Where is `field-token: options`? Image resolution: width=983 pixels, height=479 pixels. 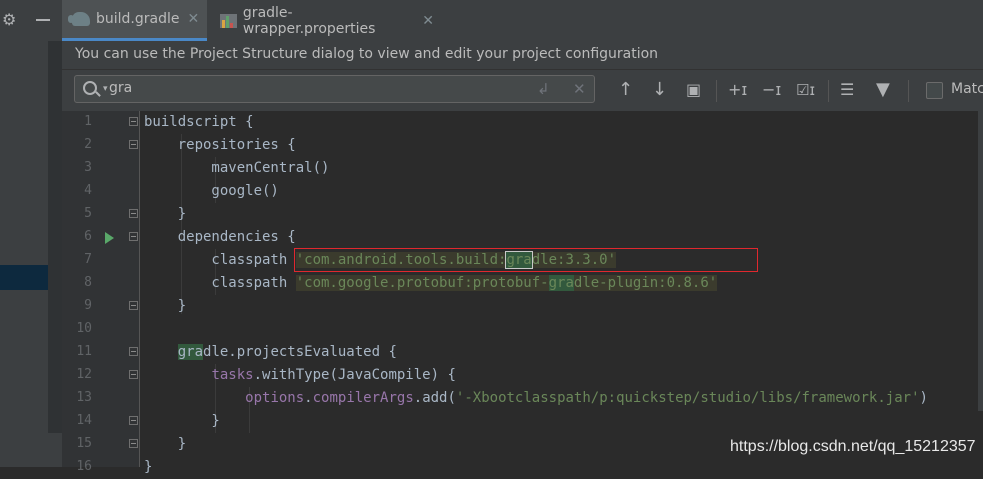
field-token: options is located at coordinates (275, 398).